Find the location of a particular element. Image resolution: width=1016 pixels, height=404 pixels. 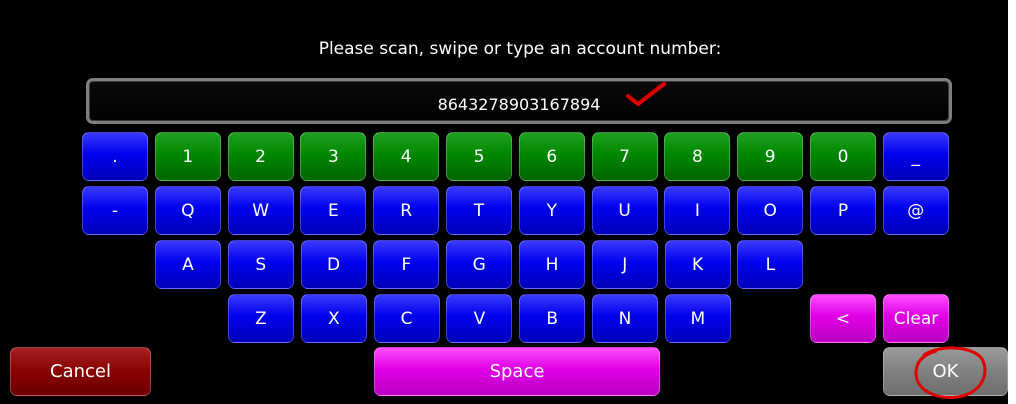

space-button: Space is located at coordinates (517, 371).